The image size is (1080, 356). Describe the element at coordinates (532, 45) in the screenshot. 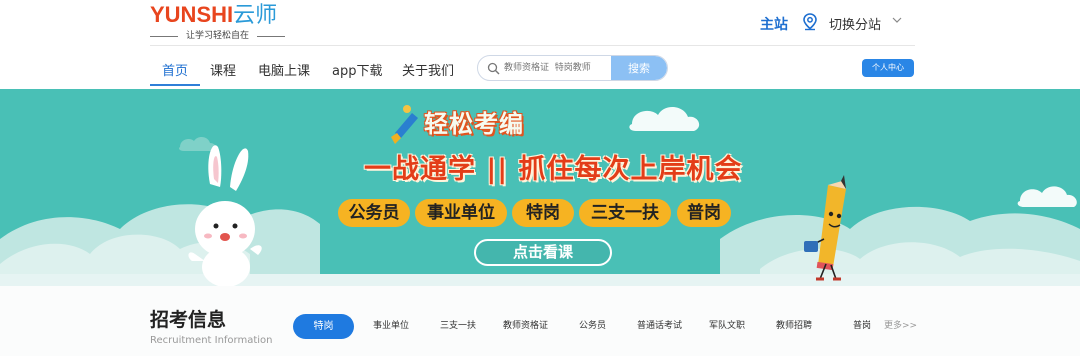

I see `header-divider` at that location.